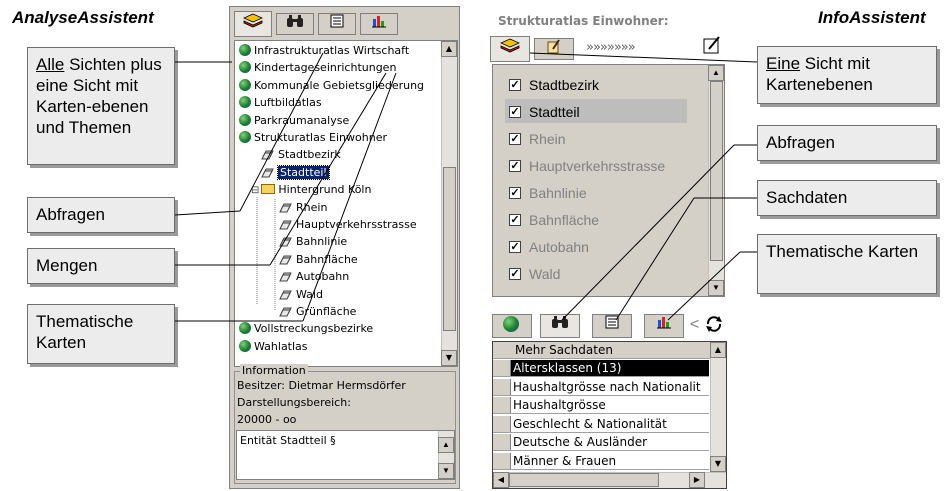 Image resolution: width=947 pixels, height=491 pixels. What do you see at coordinates (101, 215) in the screenshot?
I see `callout-queries-left: Abfragen` at bounding box center [101, 215].